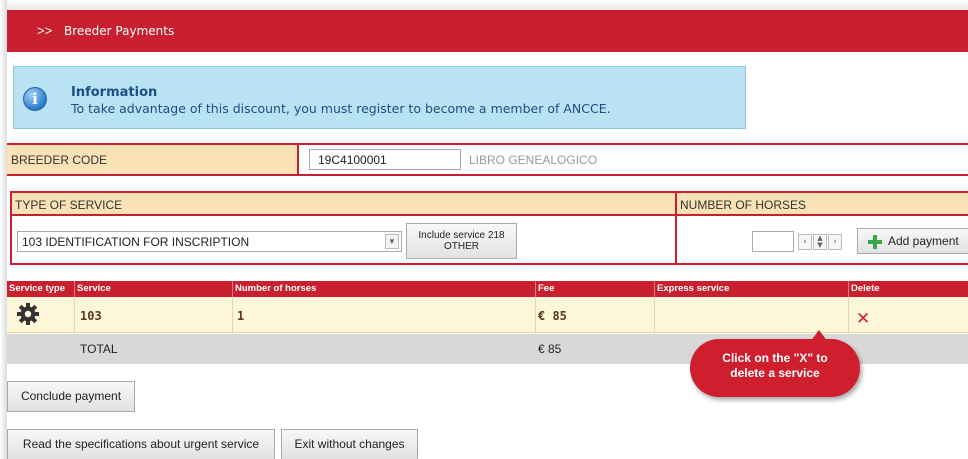 Image resolution: width=968 pixels, height=459 pixels. I want to click on number-of-horses-header: NUMBER OF HORSES, so click(822, 204).